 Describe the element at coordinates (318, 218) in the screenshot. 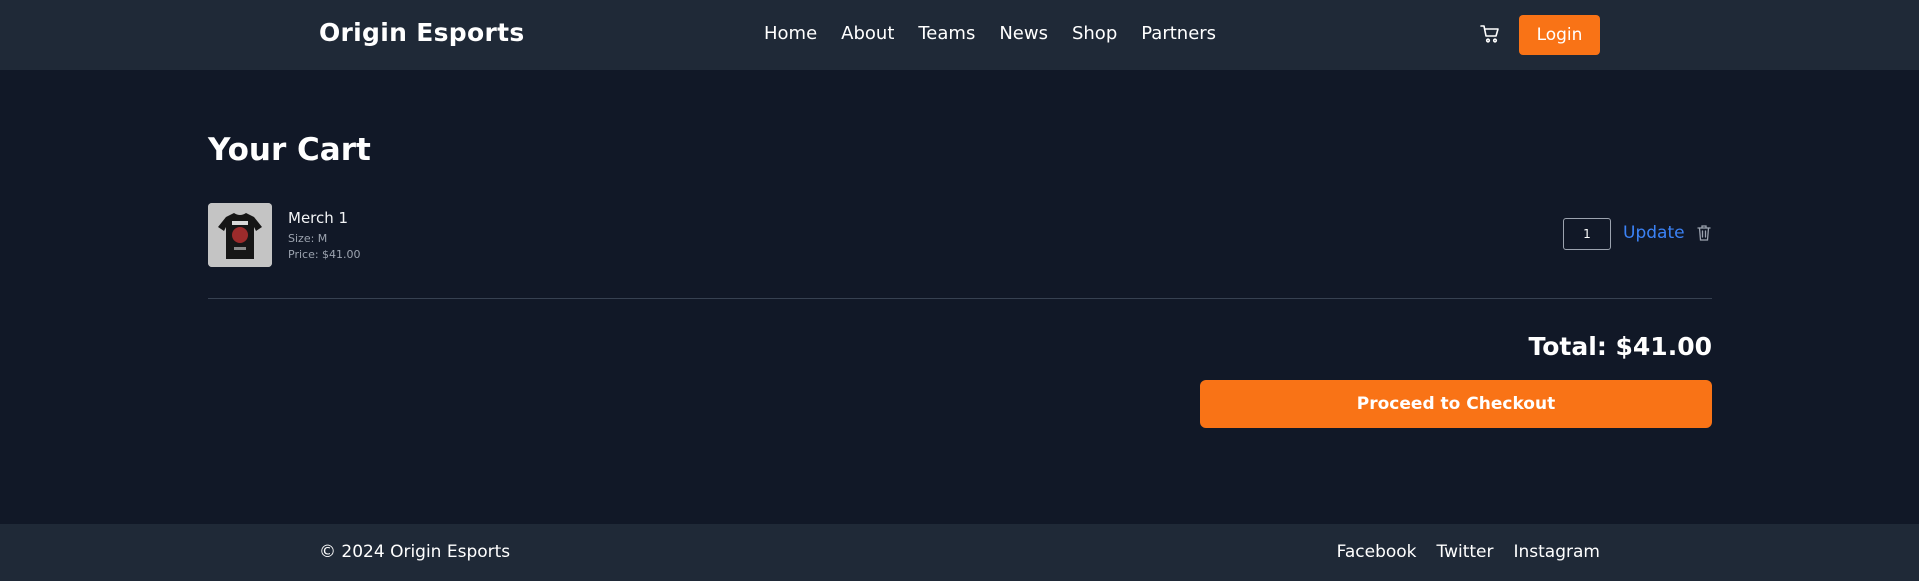

I see `item-name: Merch 1` at that location.